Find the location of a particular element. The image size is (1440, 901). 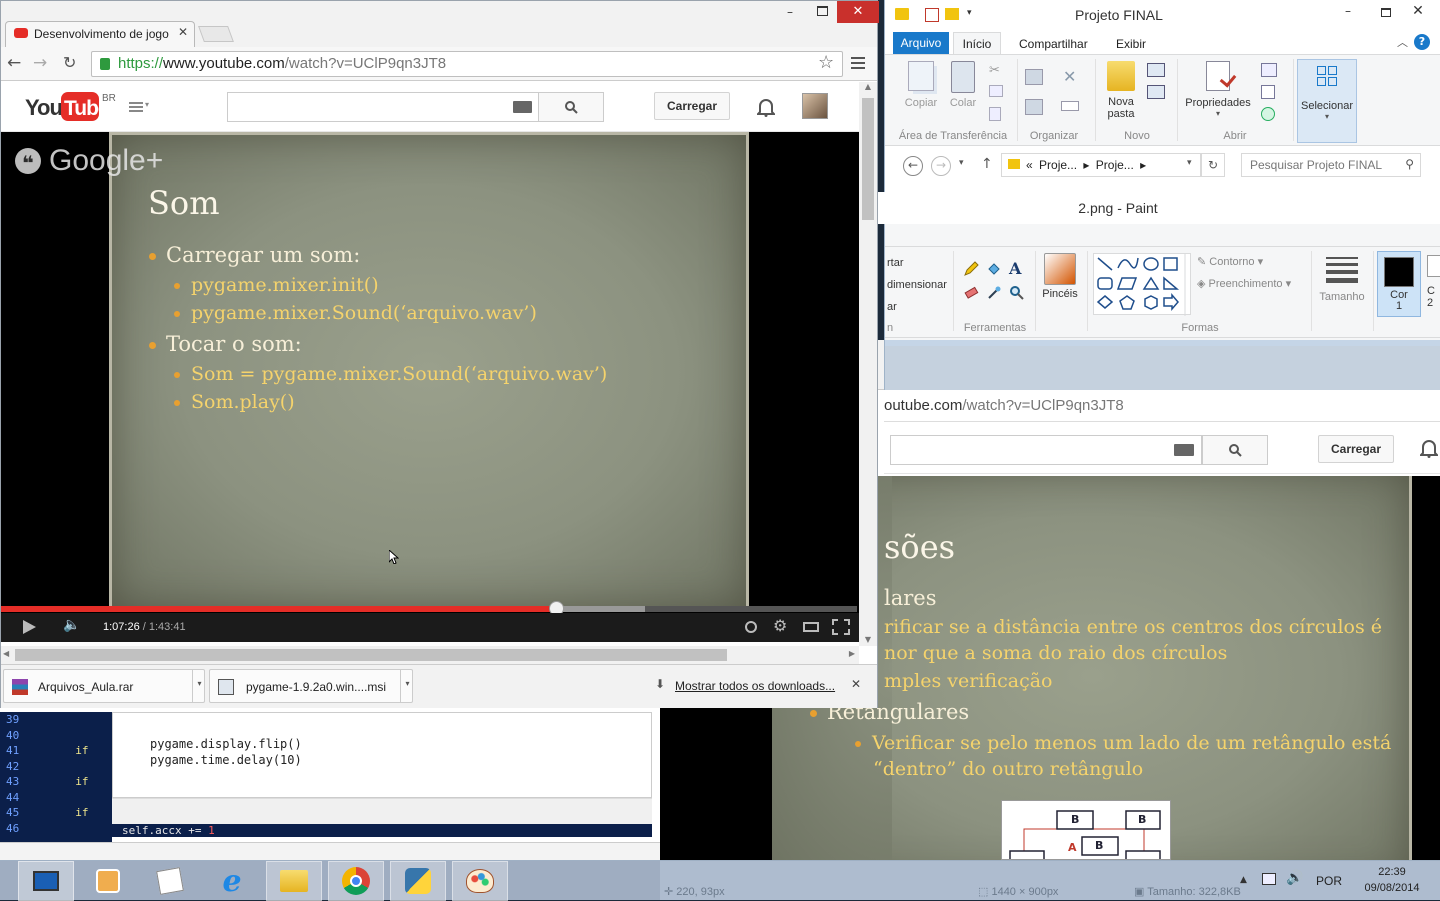

select-button: Selecionar ▾ is located at coordinates (1327, 101).